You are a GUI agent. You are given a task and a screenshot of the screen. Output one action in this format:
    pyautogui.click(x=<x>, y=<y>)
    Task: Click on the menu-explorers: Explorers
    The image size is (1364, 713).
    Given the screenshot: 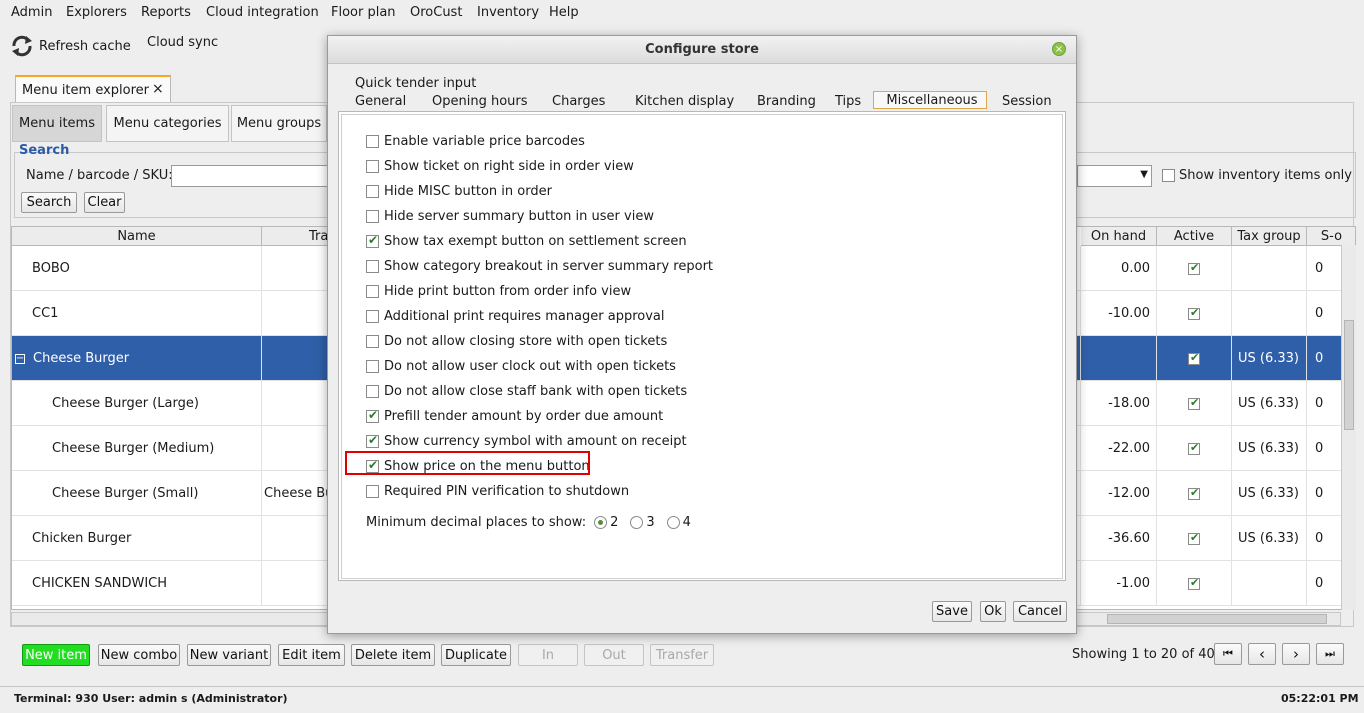 What is the action you would take?
    pyautogui.click(x=96, y=12)
    